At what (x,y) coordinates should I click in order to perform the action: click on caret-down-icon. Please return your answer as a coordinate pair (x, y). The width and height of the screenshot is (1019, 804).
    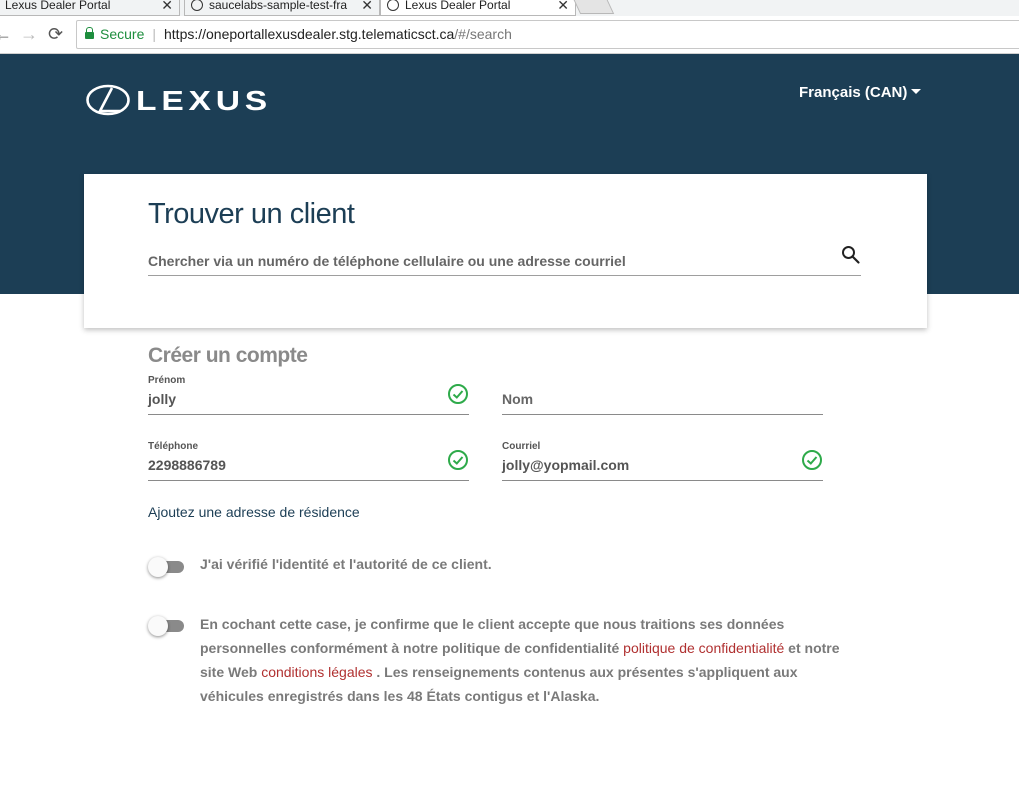
    Looking at the image, I should click on (916, 91).